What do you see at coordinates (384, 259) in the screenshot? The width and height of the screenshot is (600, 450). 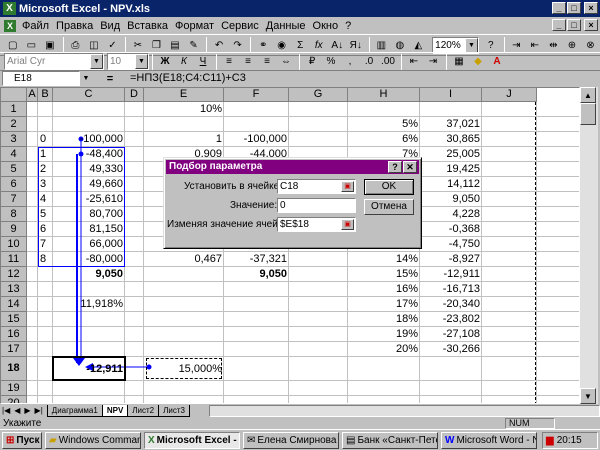 I see `cell-h11: 14%` at bounding box center [384, 259].